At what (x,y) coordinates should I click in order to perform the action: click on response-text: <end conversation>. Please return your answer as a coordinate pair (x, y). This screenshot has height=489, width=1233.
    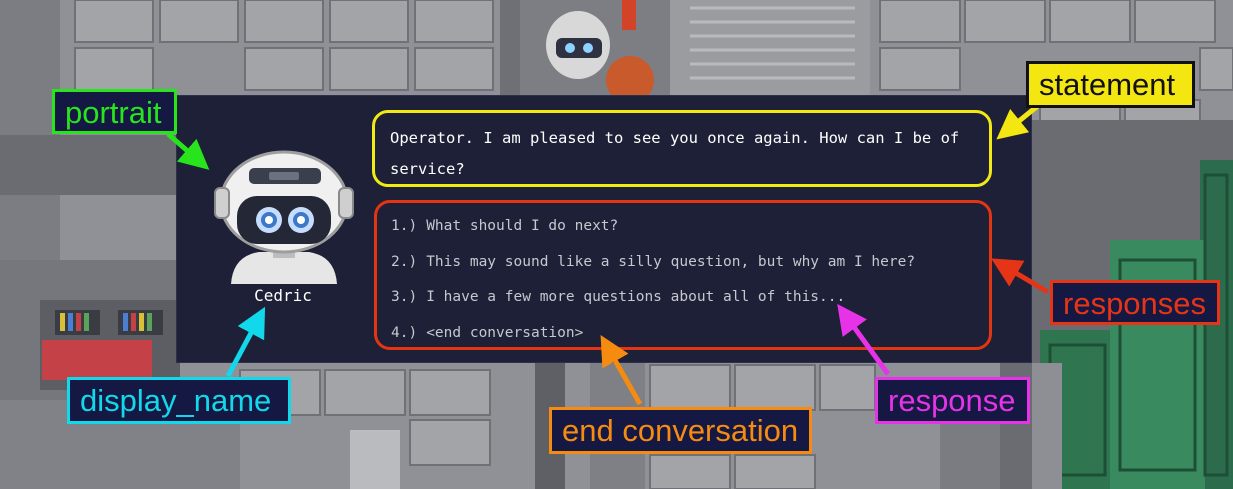
    Looking at the image, I should click on (505, 332).